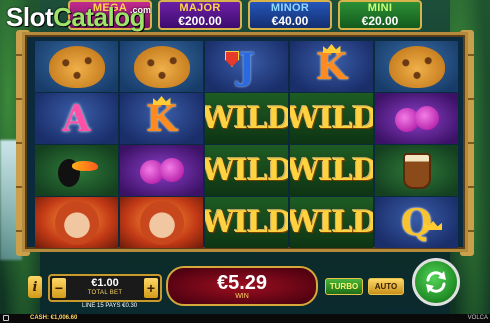 The image size is (490, 323). What do you see at coordinates (200, 8) in the screenshot?
I see `jackpot-major-label: MAJOR` at bounding box center [200, 8].